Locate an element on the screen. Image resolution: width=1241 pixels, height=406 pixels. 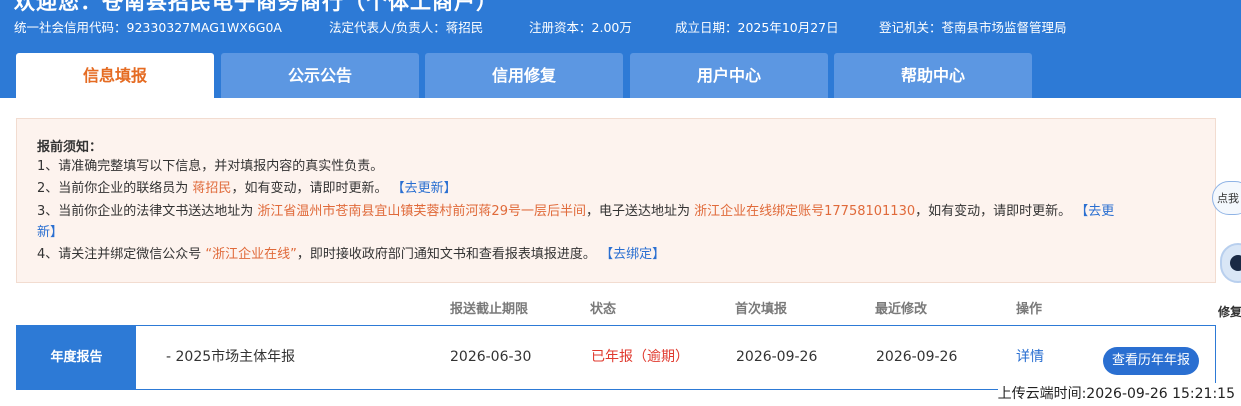
registered-capital: 注册资本：2.00万 is located at coordinates (580, 27).